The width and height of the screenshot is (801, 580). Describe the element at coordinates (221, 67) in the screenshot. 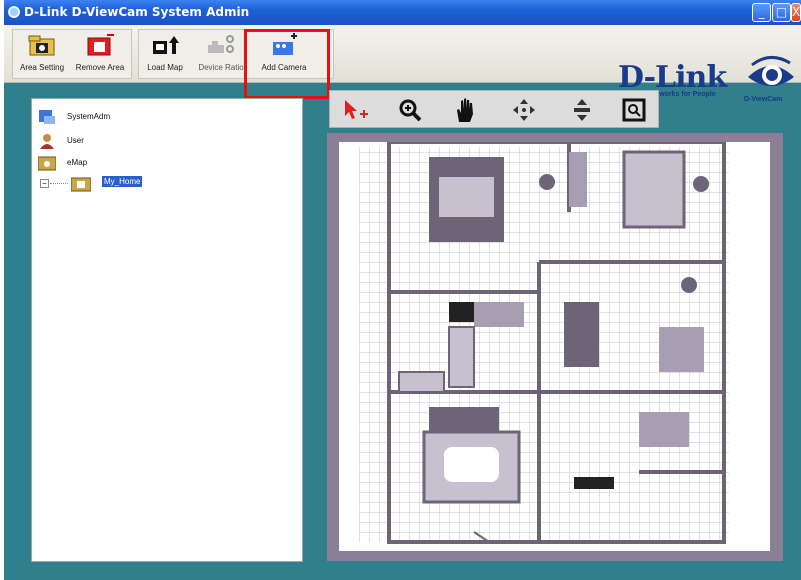

I see `device-ratio-label: Device Ratio` at that location.